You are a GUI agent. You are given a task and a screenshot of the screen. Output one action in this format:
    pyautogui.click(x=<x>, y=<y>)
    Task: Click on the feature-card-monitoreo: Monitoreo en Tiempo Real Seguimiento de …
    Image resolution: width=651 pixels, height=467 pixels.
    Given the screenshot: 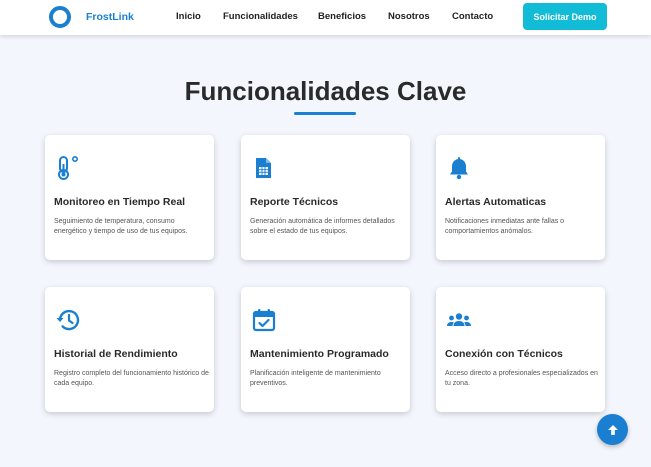 What is the action you would take?
    pyautogui.click(x=129, y=197)
    